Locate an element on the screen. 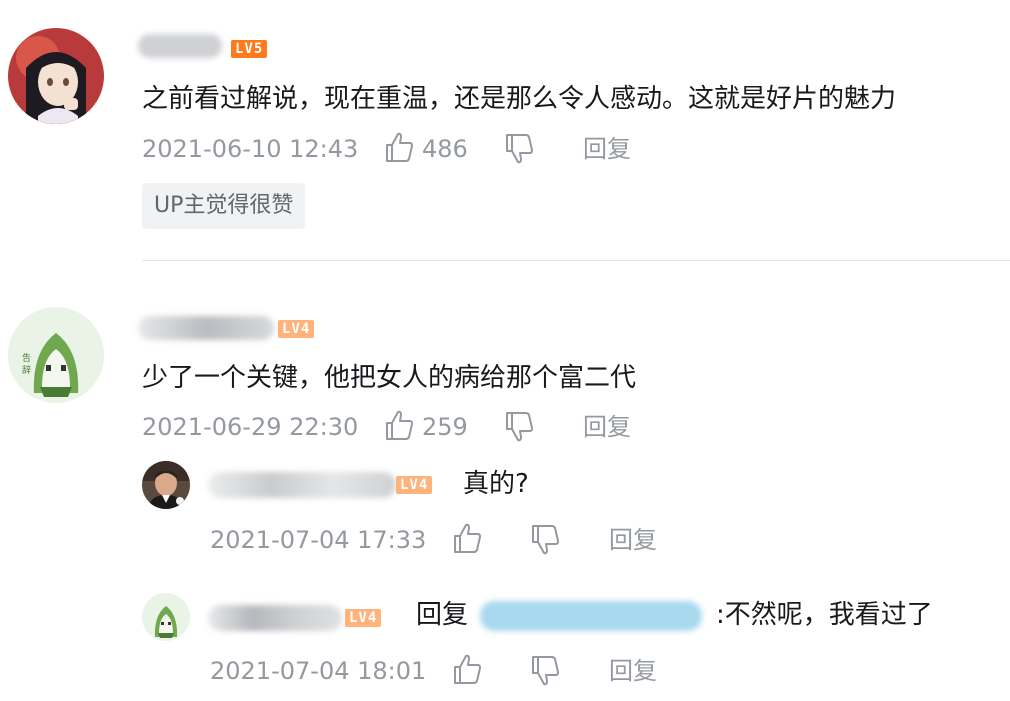  timestamp: 2021-07-04 18:01 is located at coordinates (318, 671).